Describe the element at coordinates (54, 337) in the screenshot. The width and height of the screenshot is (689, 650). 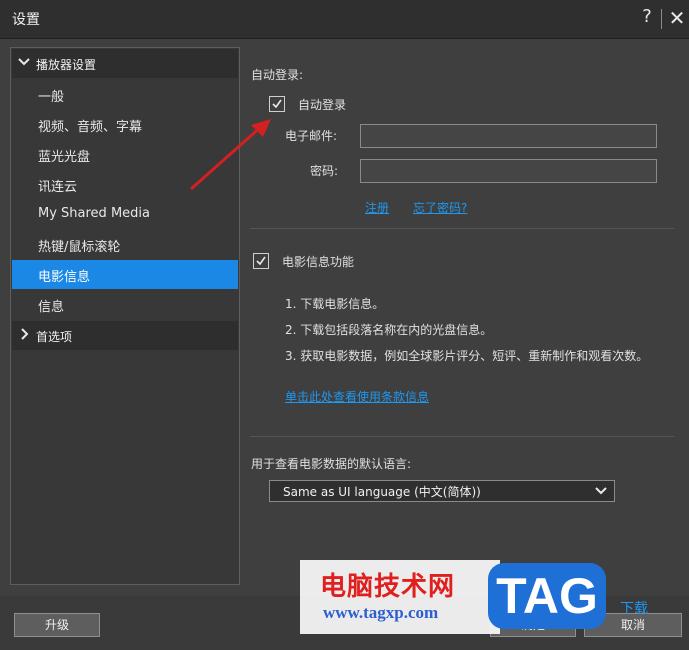
I see `sidebar-group-label: 首选项` at that location.